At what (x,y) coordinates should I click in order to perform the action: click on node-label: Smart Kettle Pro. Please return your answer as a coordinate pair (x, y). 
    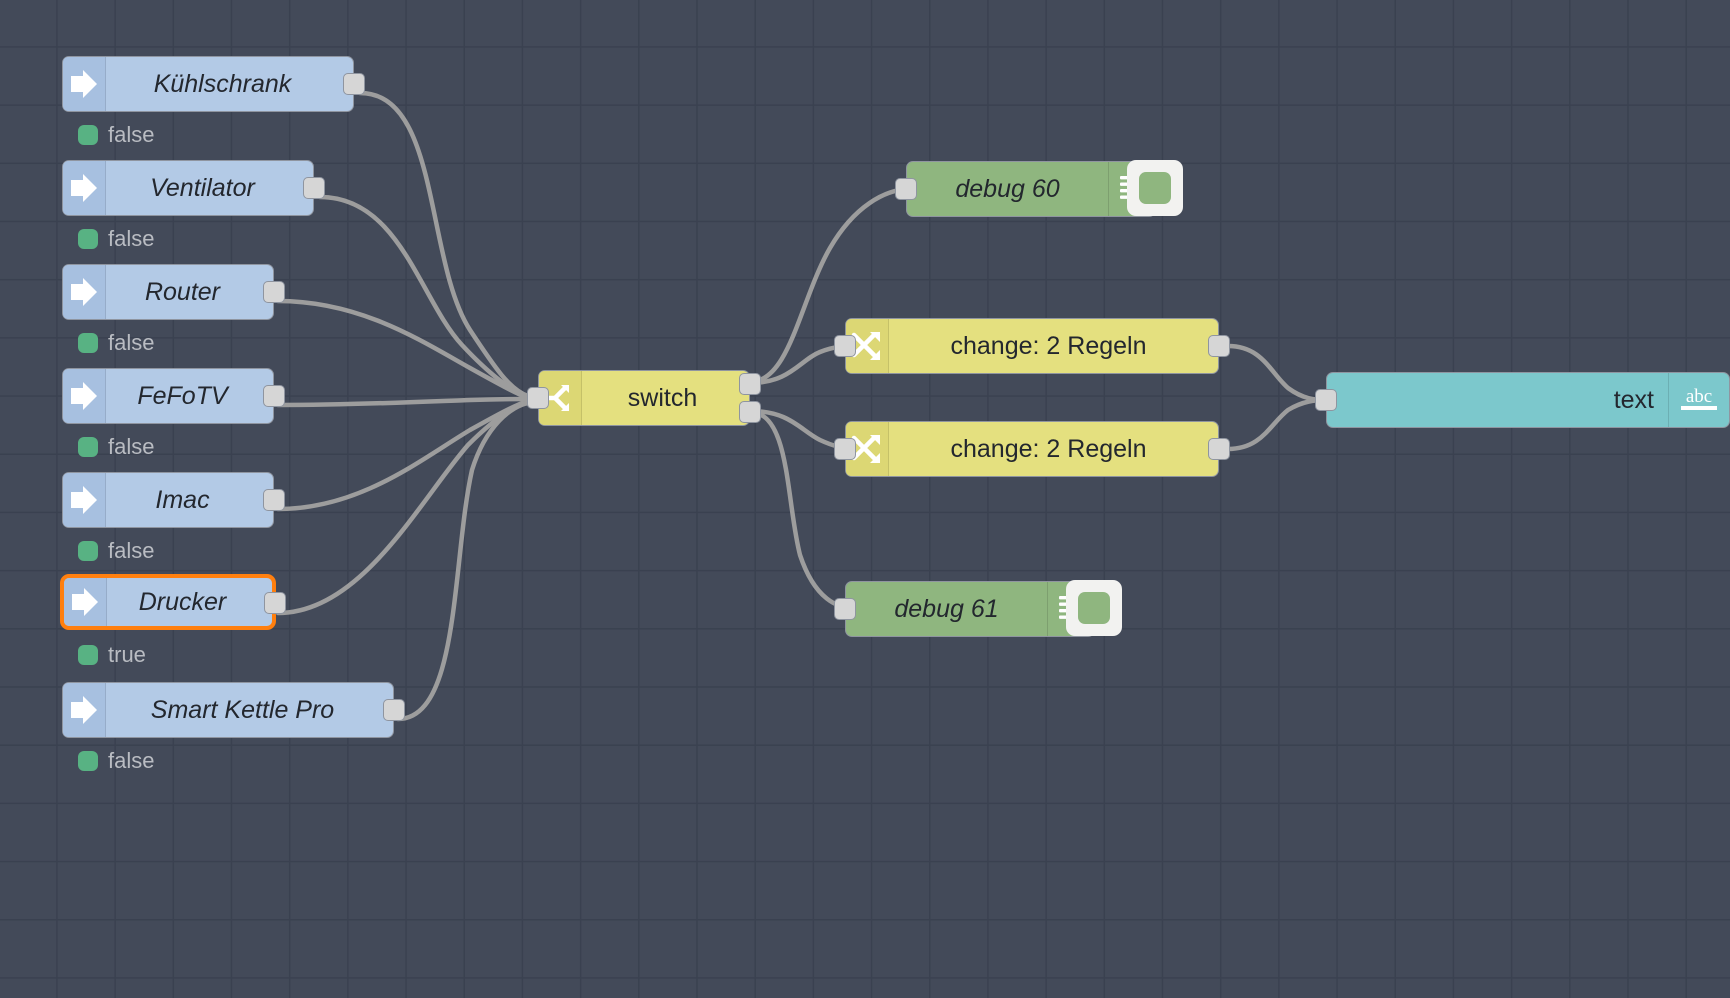
    Looking at the image, I should click on (242, 709).